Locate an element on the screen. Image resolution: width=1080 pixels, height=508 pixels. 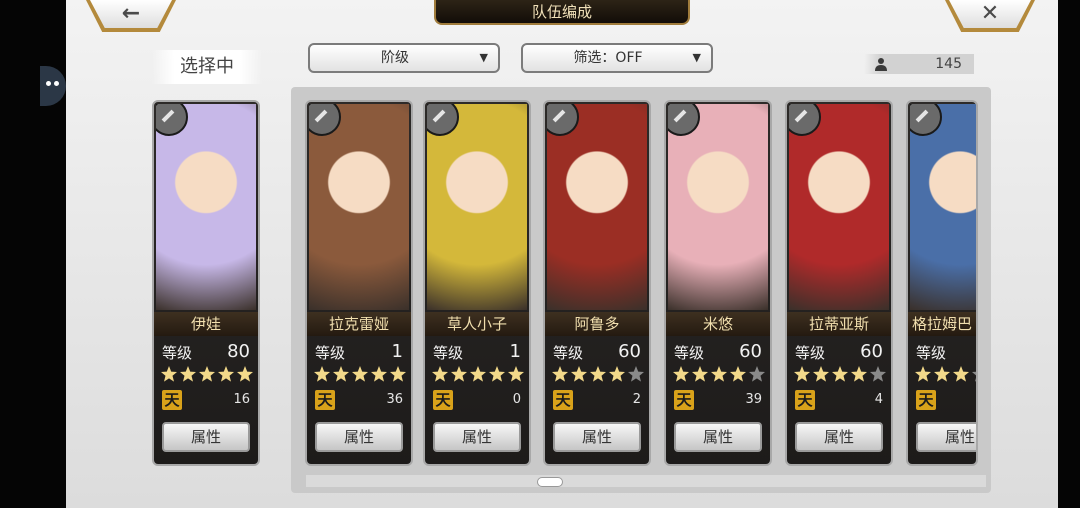
character-card: 米悠等级 60 天 39 属性 is located at coordinates (718, 283).